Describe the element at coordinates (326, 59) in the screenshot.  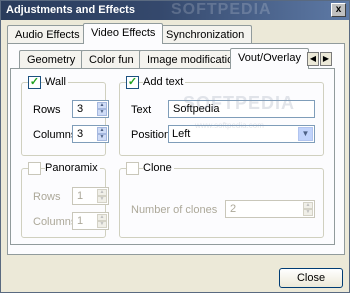
I see `tab-scroll-right-icon: ▶` at that location.